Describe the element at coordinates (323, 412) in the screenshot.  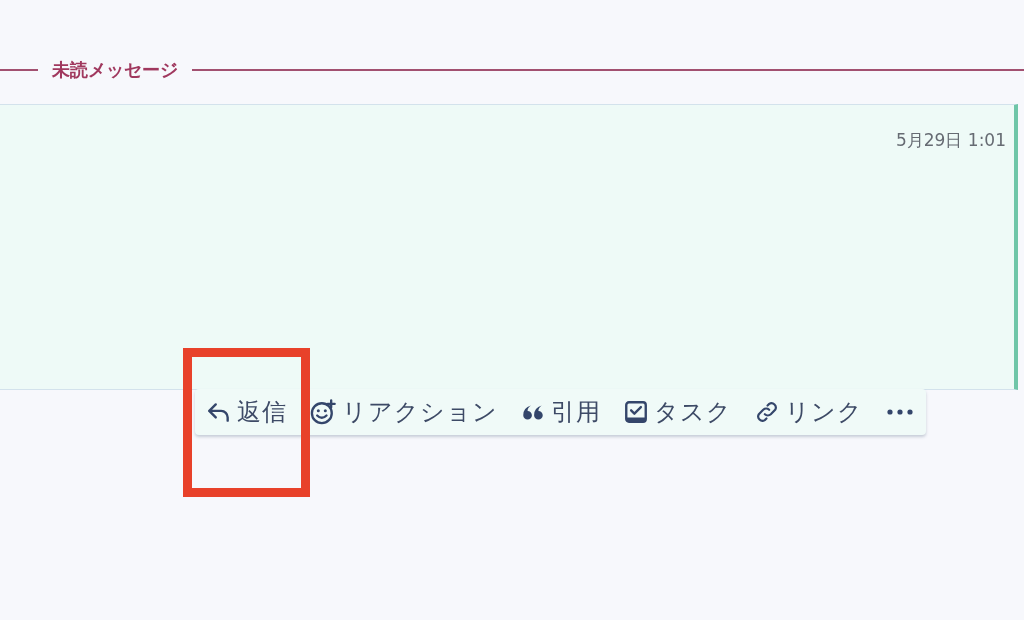
I see `smiley-plus-icon` at that location.